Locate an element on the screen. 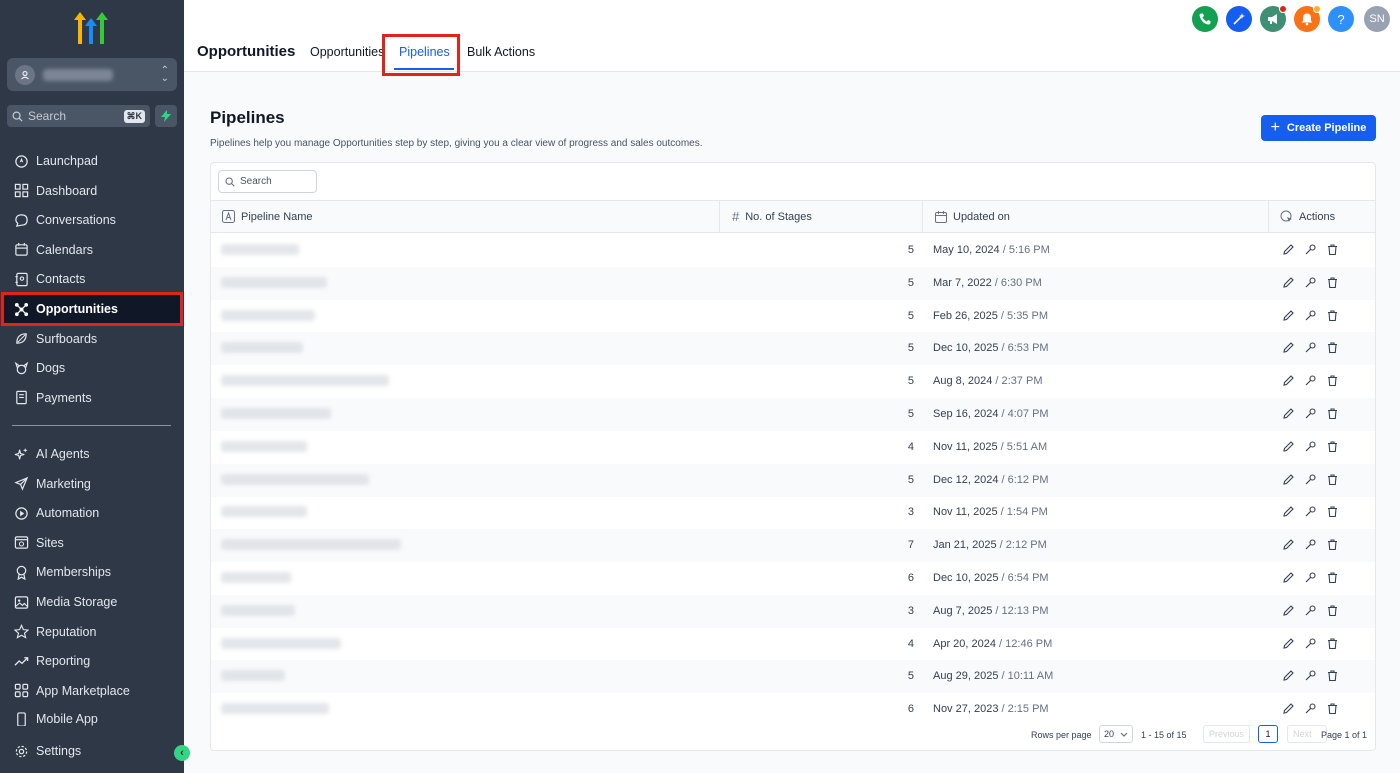 The height and width of the screenshot is (773, 1400). table-row: 4 Nov 11, 2025 / 5:51 AM is located at coordinates (793, 447).